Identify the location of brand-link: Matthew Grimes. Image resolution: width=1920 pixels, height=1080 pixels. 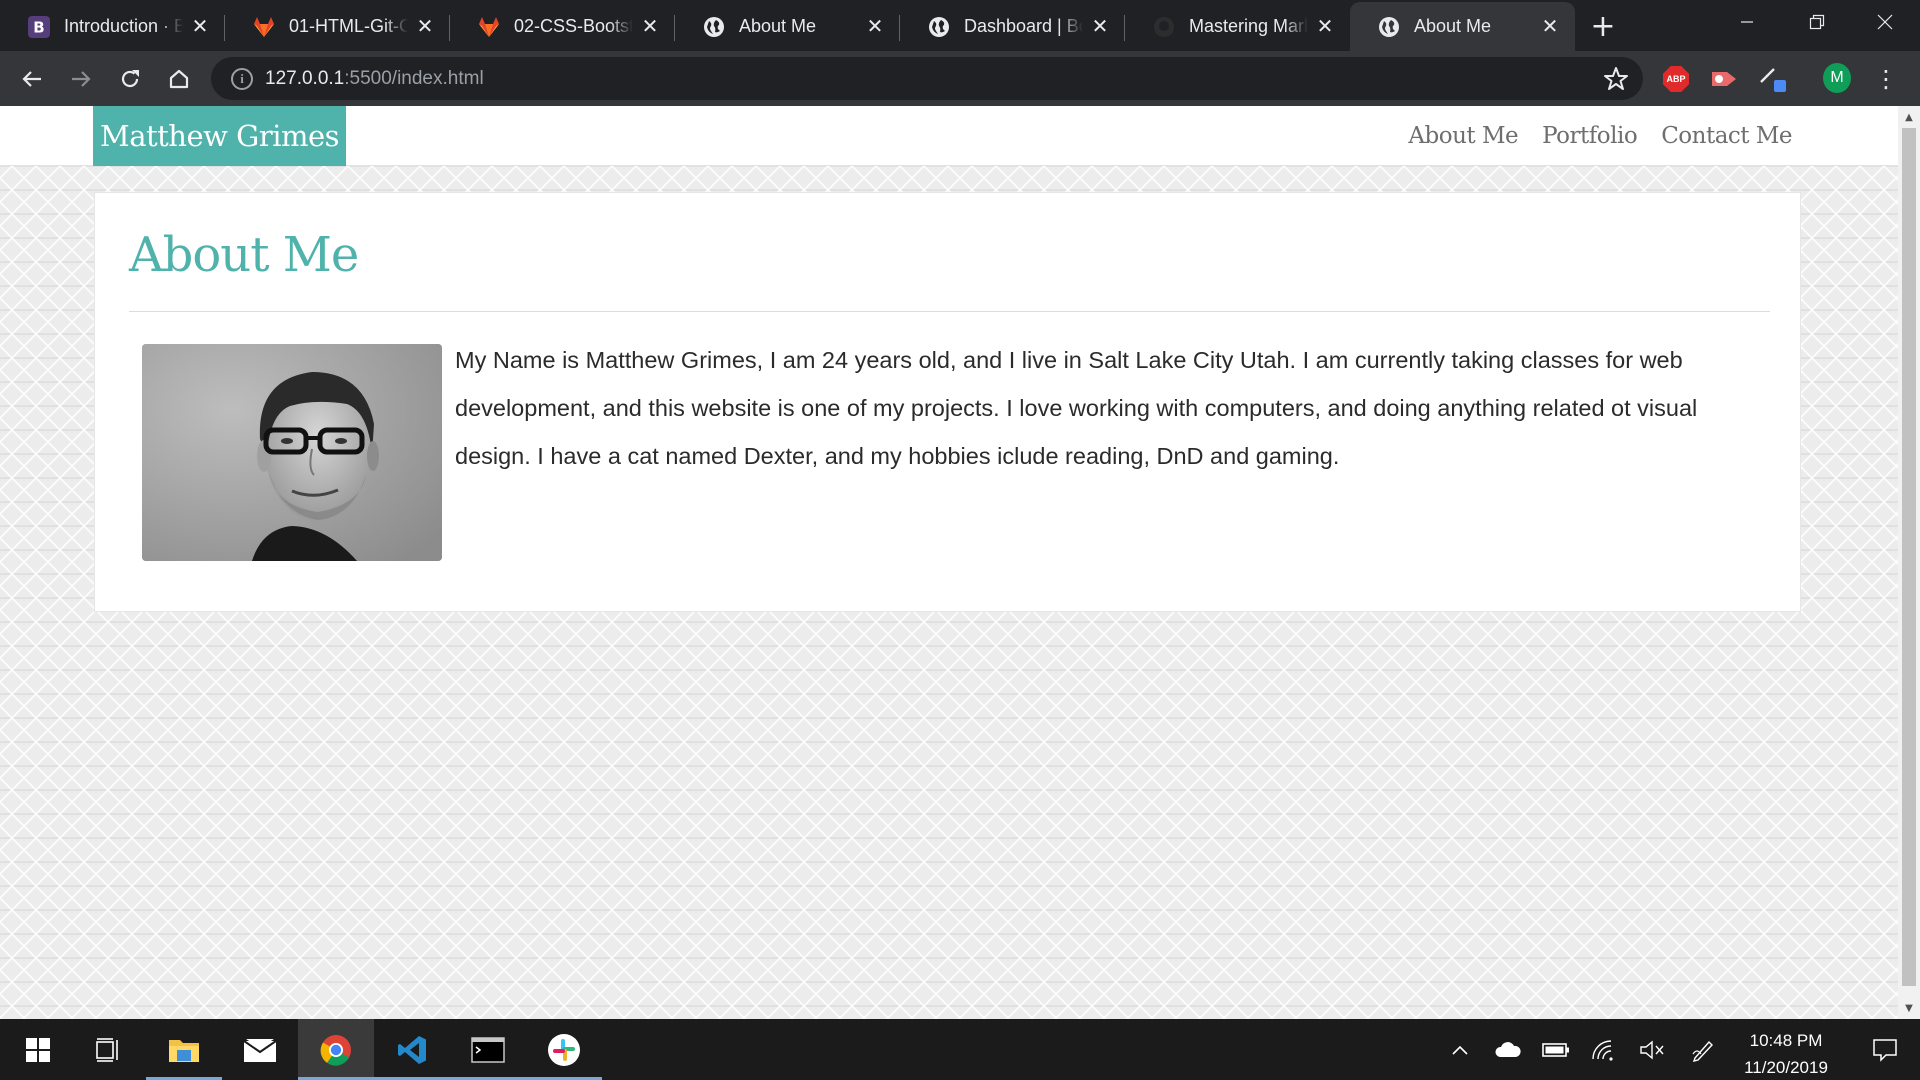
(220, 136).